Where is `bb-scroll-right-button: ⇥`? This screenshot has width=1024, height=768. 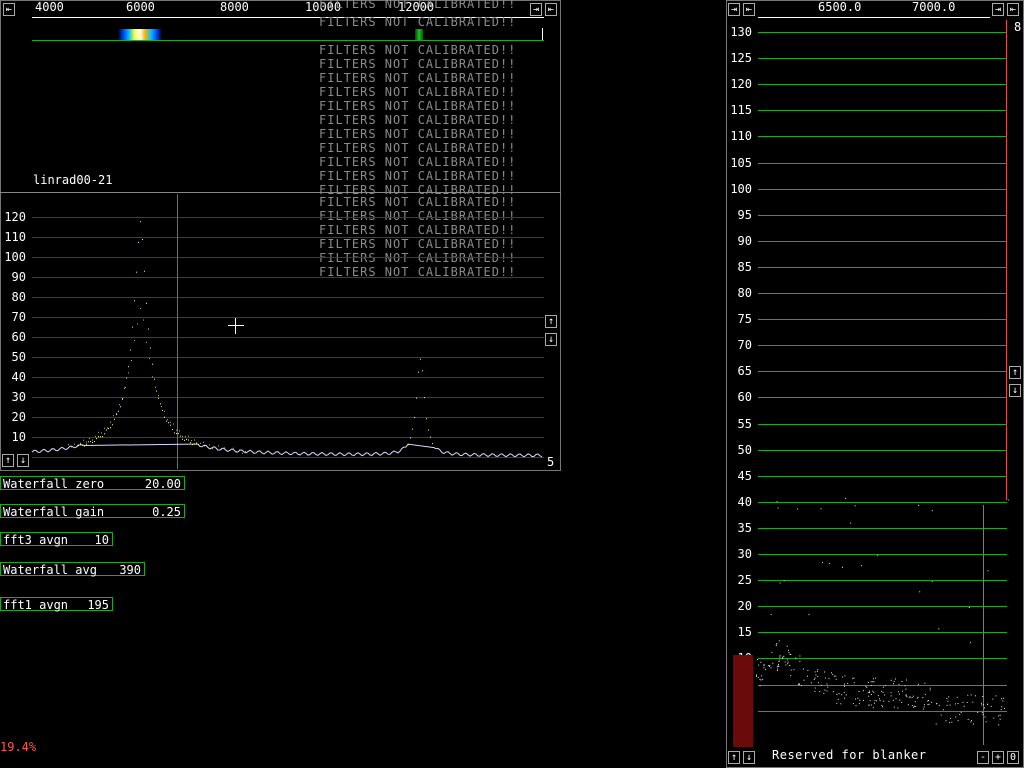 bb-scroll-right-button: ⇥ is located at coordinates (734, 9).